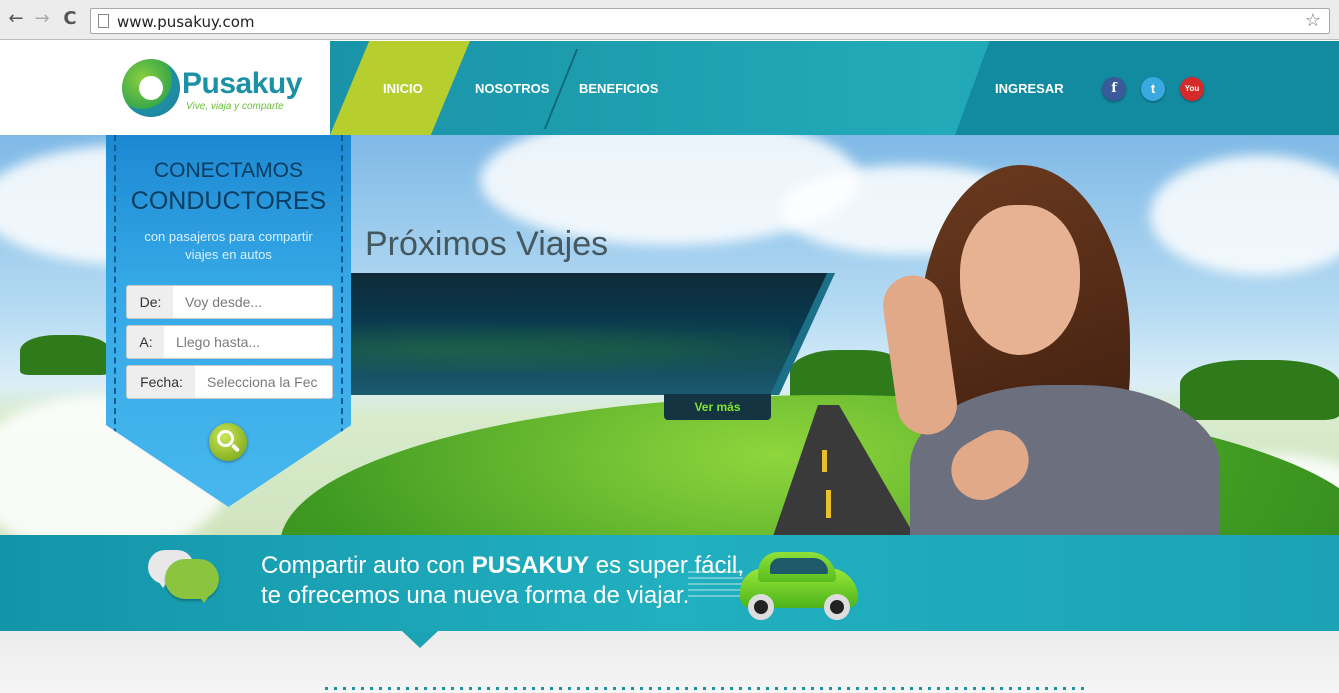 The height and width of the screenshot is (693, 1339). Describe the element at coordinates (618, 88) in the screenshot. I see `nav-beneficios: BENEFICIOS` at that location.